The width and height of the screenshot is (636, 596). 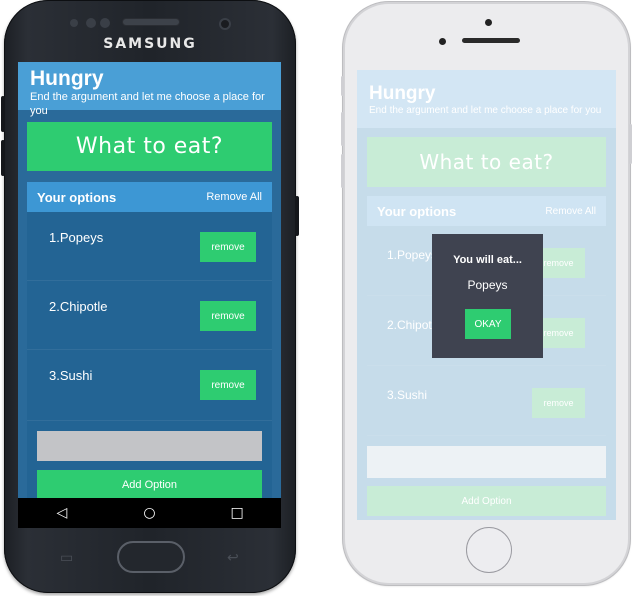 I want to click on option-row: 1.Popeys remove, so click(x=149, y=246).